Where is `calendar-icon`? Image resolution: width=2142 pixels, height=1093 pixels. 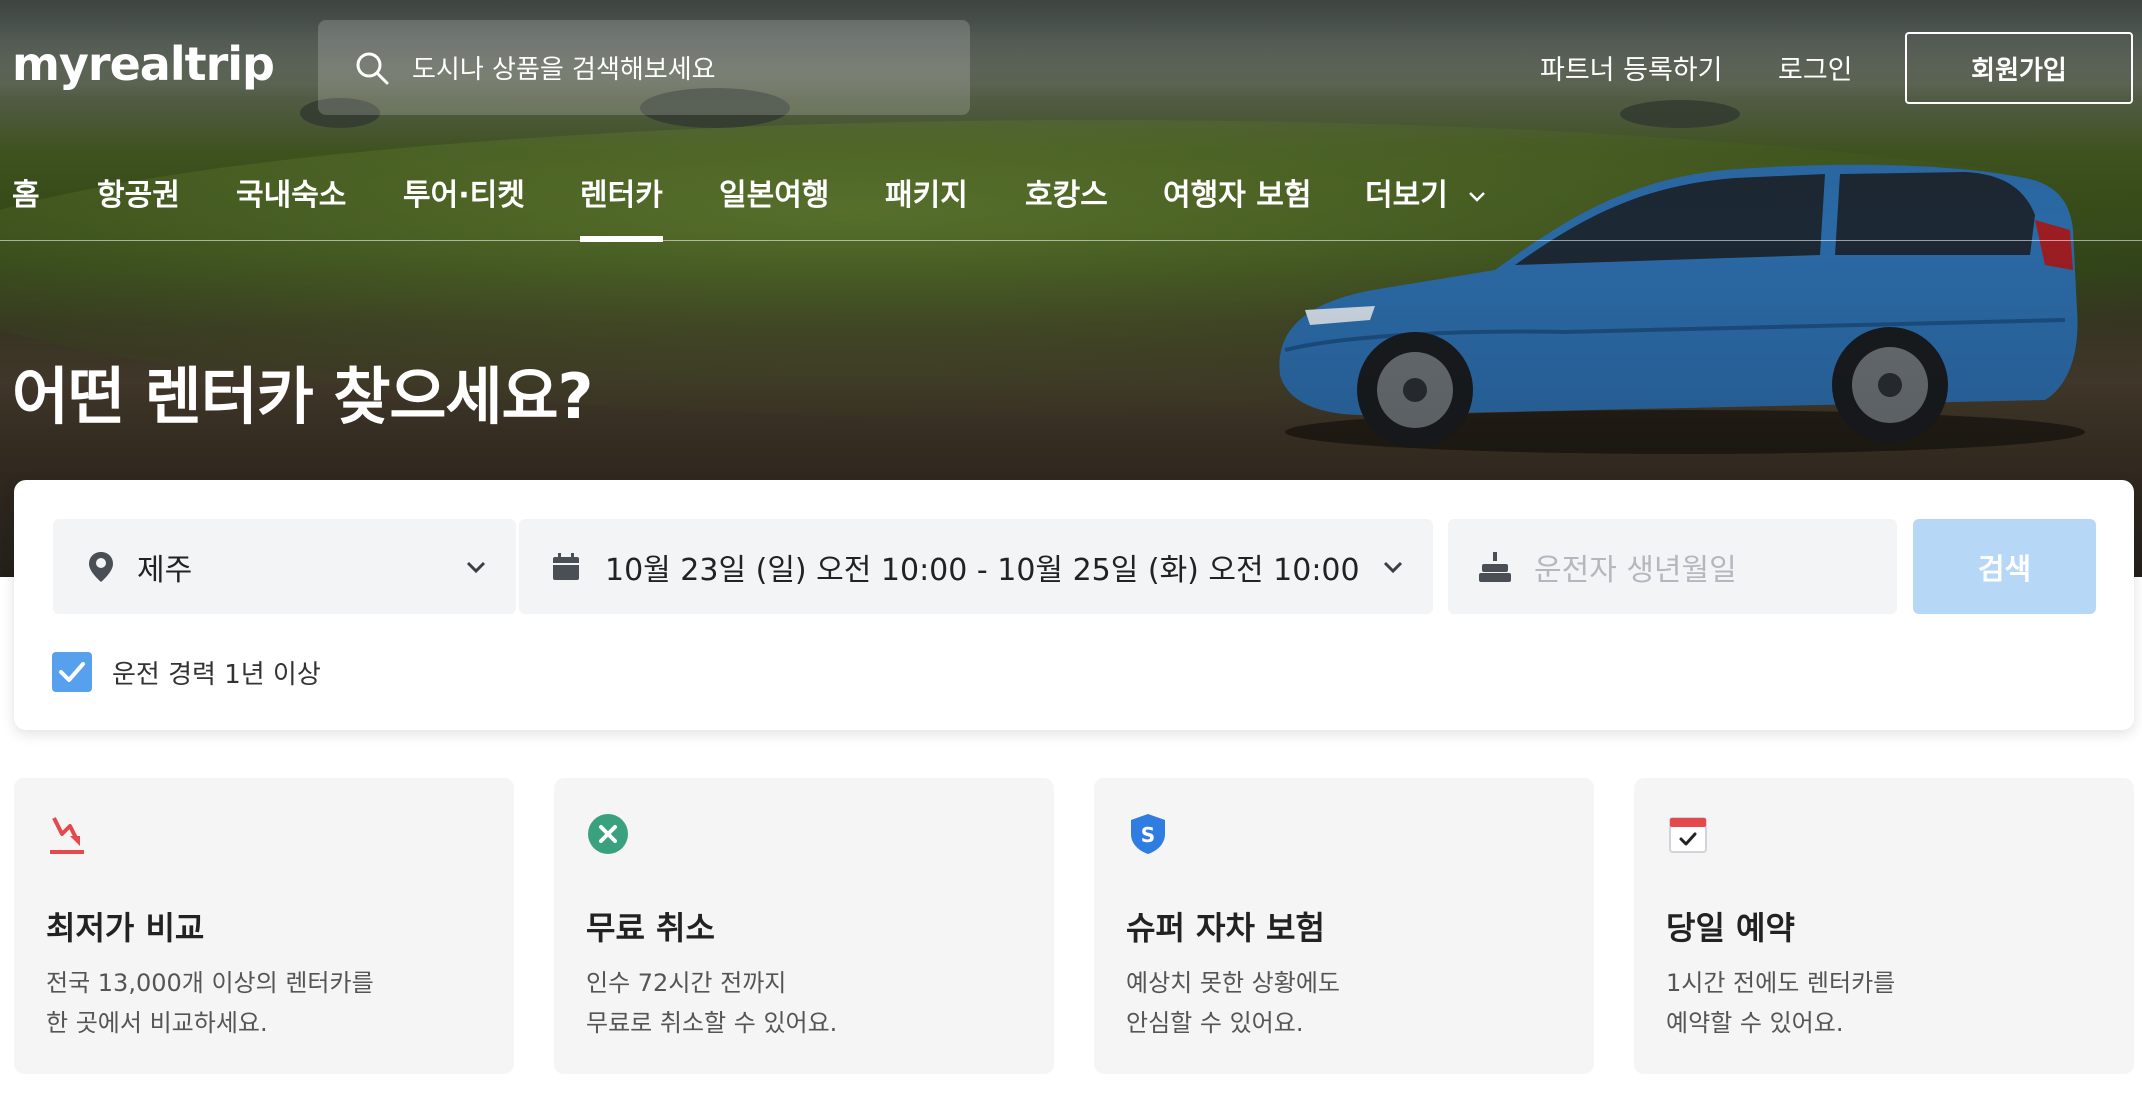 calendar-icon is located at coordinates (566, 566).